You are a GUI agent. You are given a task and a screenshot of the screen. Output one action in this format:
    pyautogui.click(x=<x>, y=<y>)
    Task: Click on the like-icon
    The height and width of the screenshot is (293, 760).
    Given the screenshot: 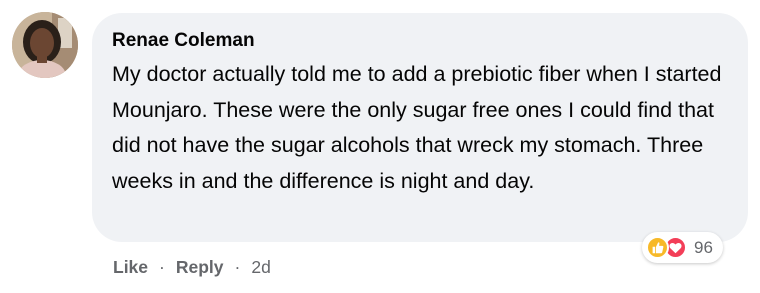 What is the action you would take?
    pyautogui.click(x=657, y=247)
    